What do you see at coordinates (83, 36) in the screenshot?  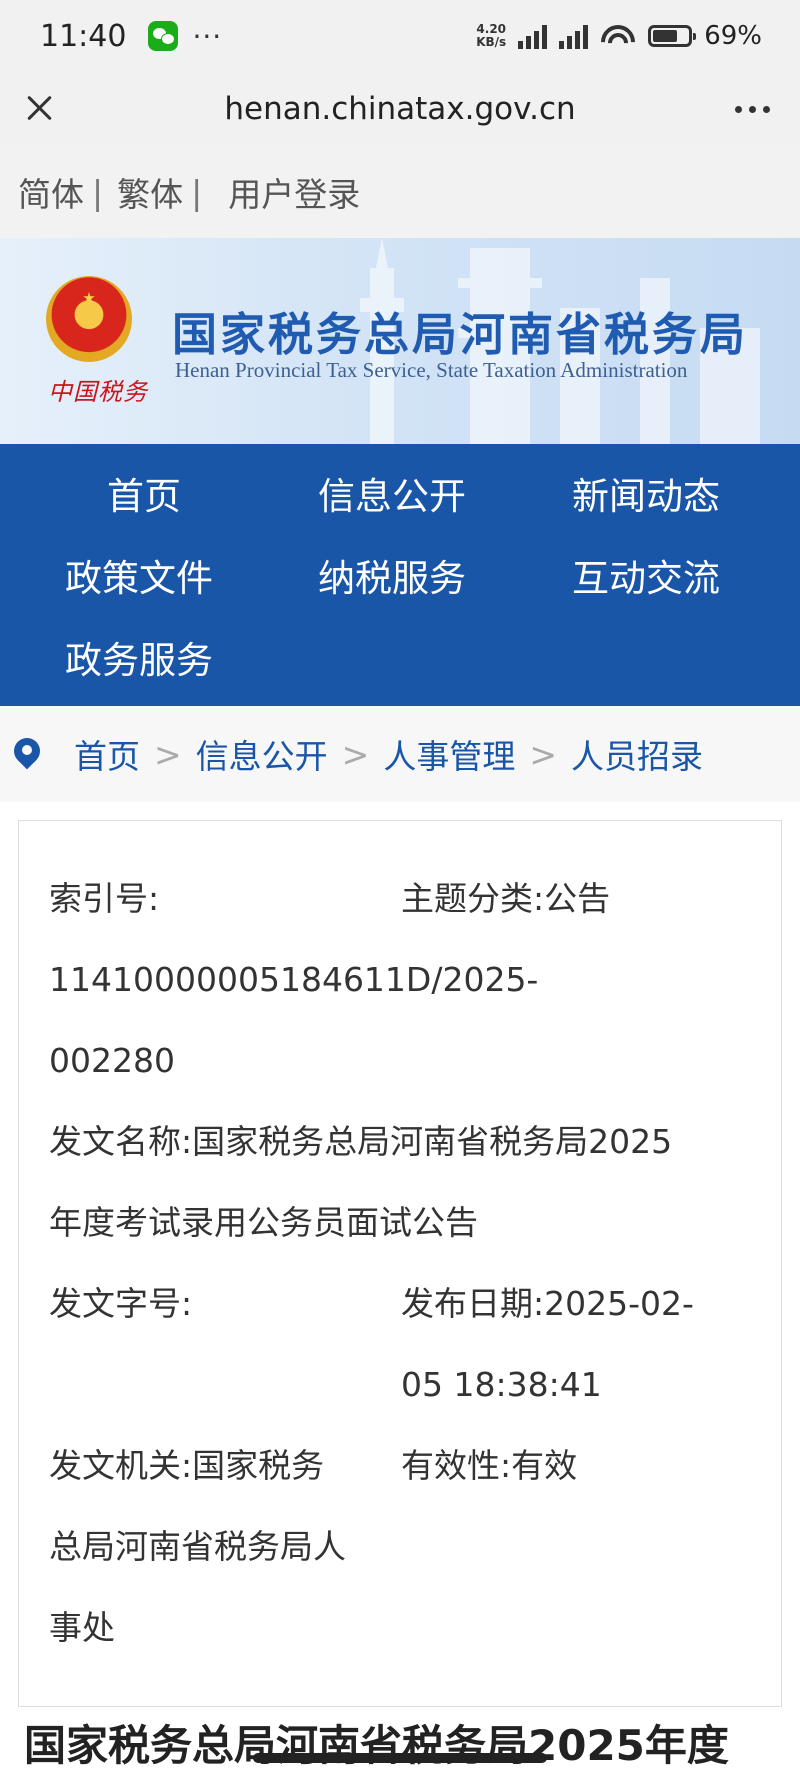 I see `status-time: 11:40` at bounding box center [83, 36].